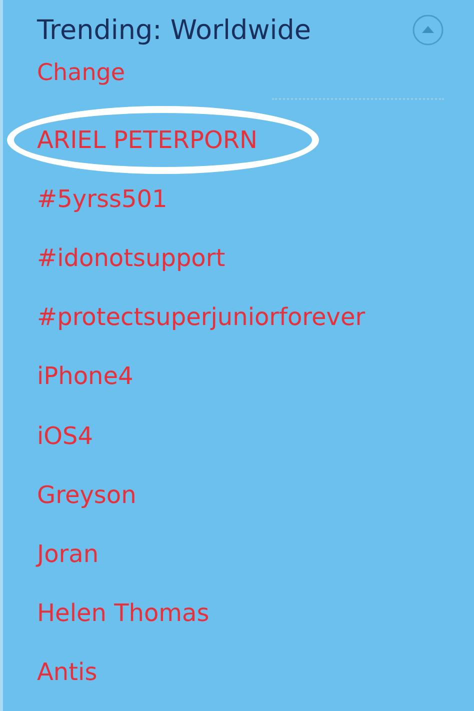 The height and width of the screenshot is (711, 474). I want to click on trend-link: Helen Thomas, so click(123, 613).